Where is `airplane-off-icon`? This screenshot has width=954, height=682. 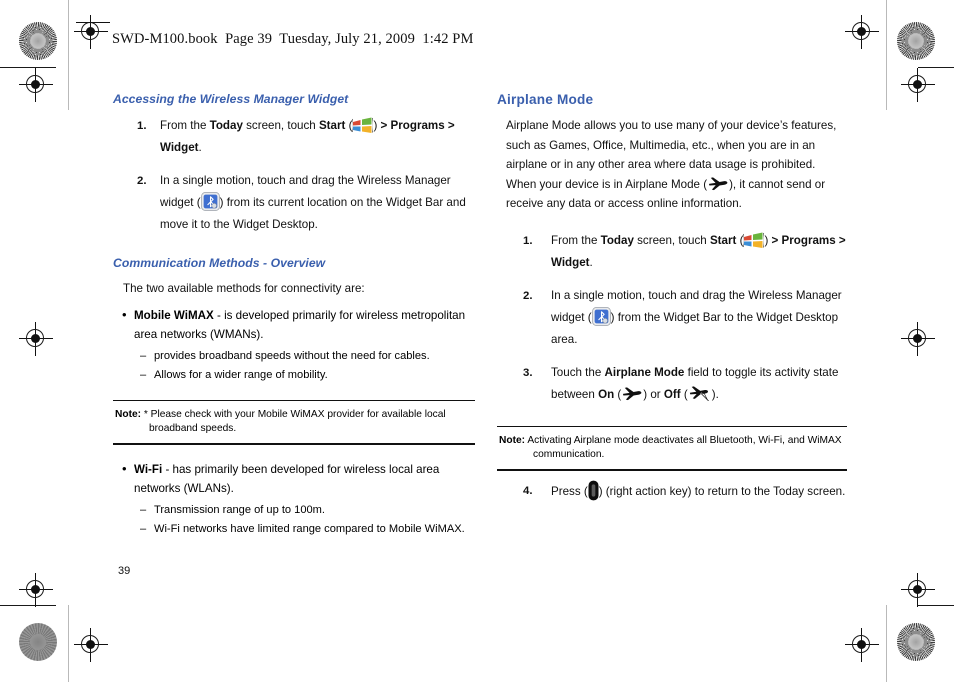
airplane-off-icon is located at coordinates (700, 393).